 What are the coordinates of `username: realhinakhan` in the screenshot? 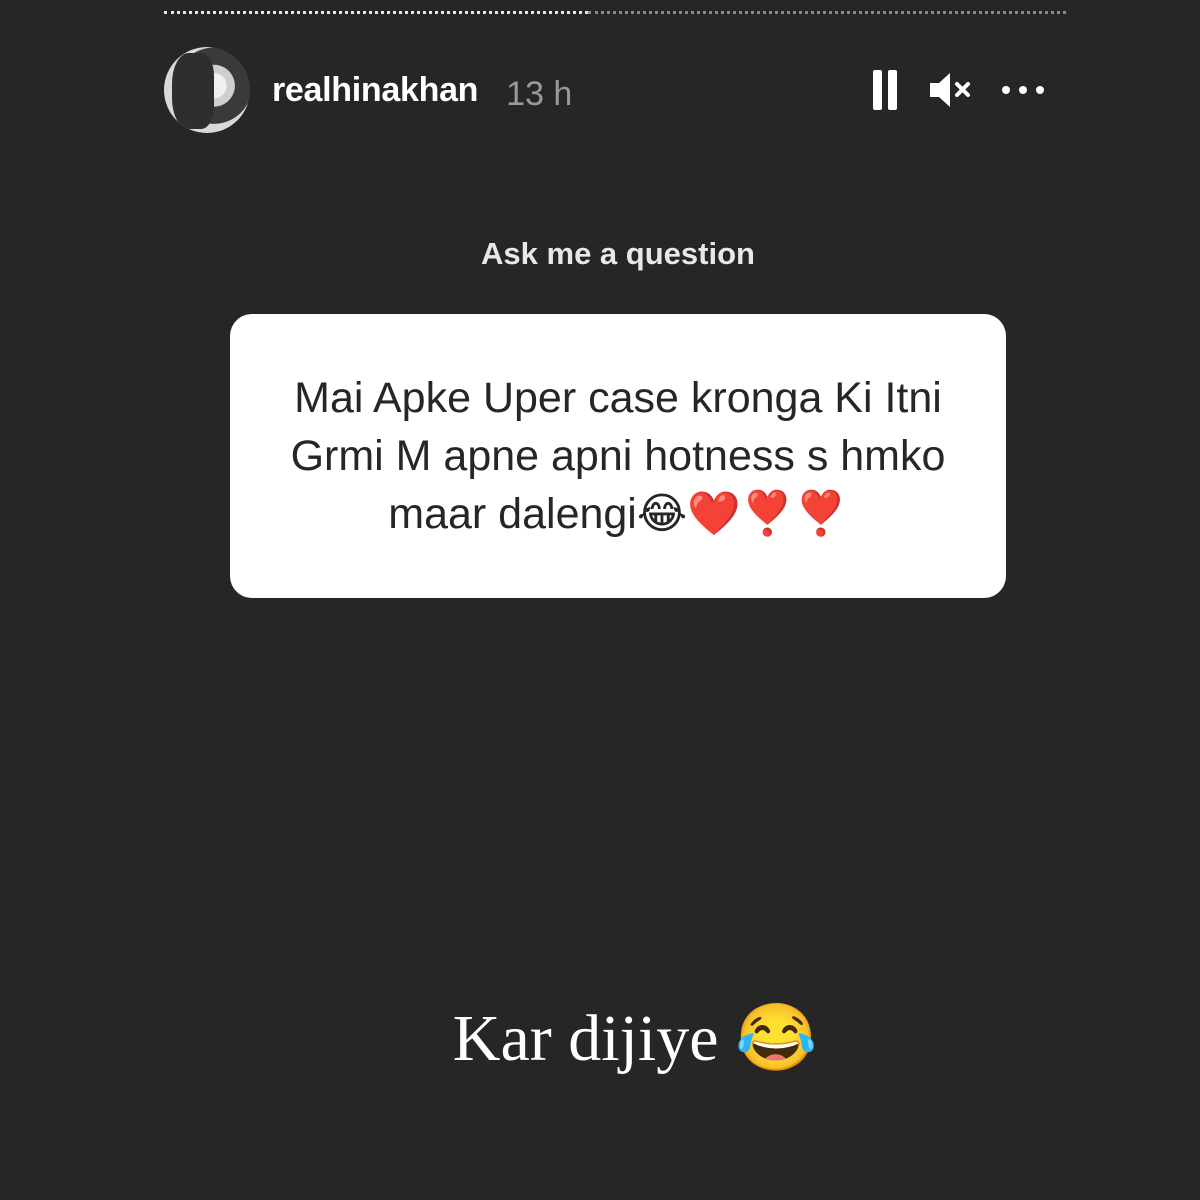 It's located at (375, 90).